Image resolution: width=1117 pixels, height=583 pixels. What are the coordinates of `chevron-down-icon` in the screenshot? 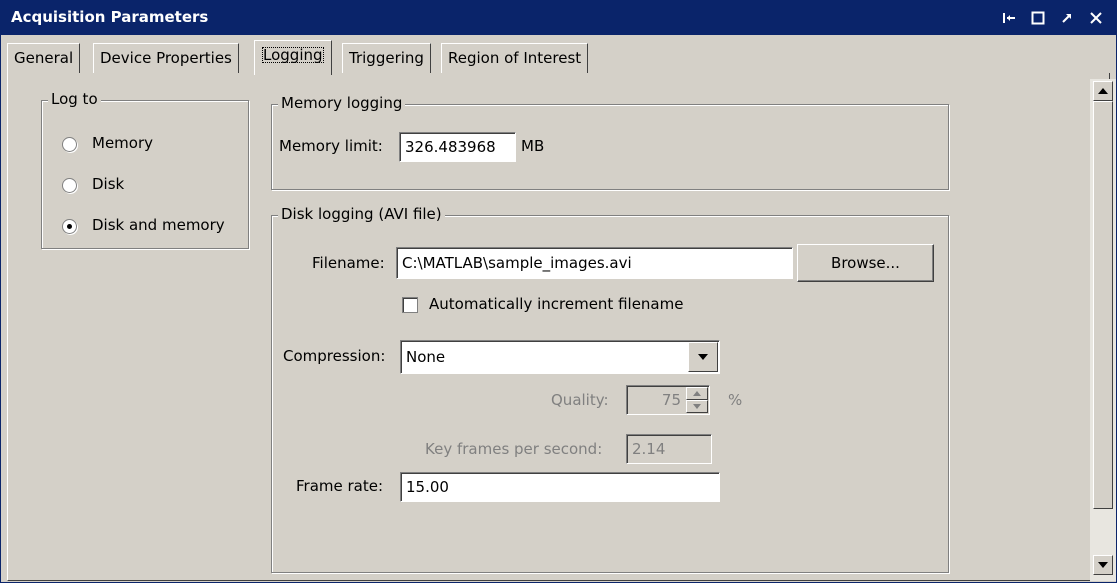 It's located at (703, 357).